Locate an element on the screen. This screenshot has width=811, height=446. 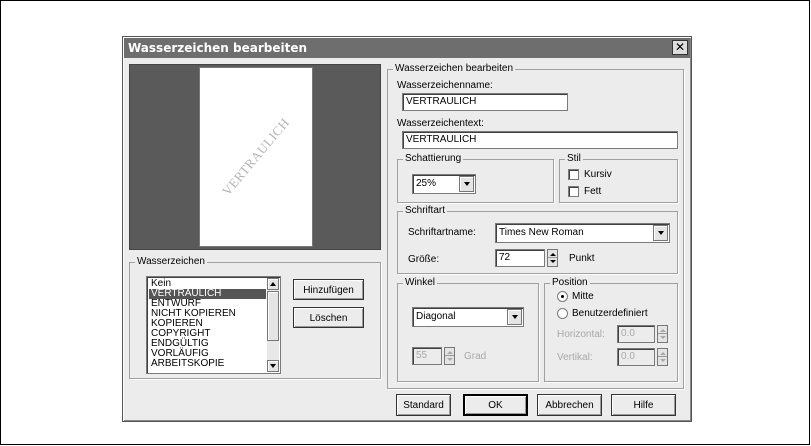
standard-button: Standard is located at coordinates (423, 405).